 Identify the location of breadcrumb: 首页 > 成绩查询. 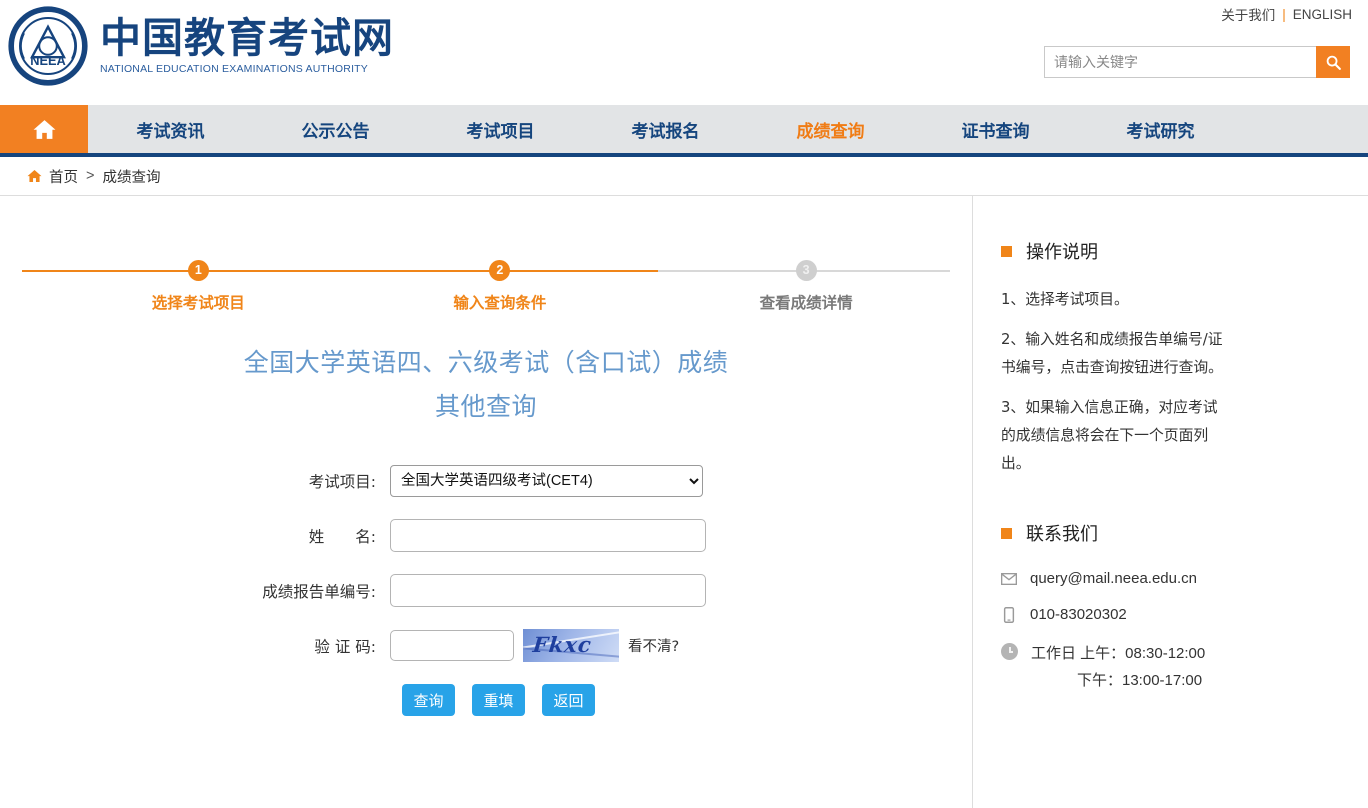
(684, 176).